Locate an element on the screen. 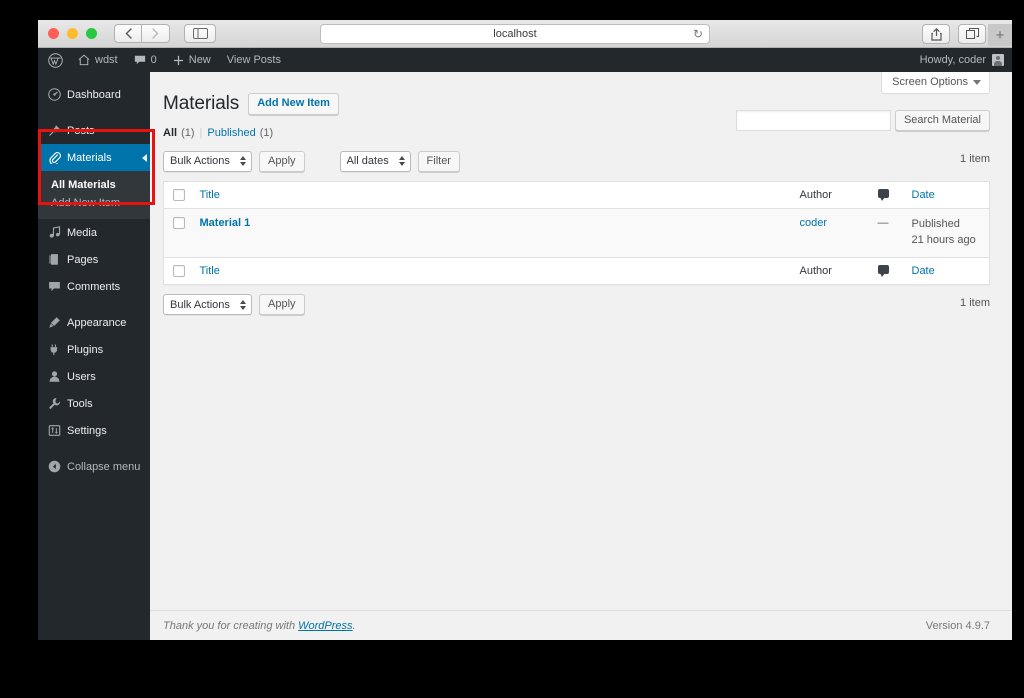 The height and width of the screenshot is (698, 1024). reload-icon: ↻ is located at coordinates (698, 34).